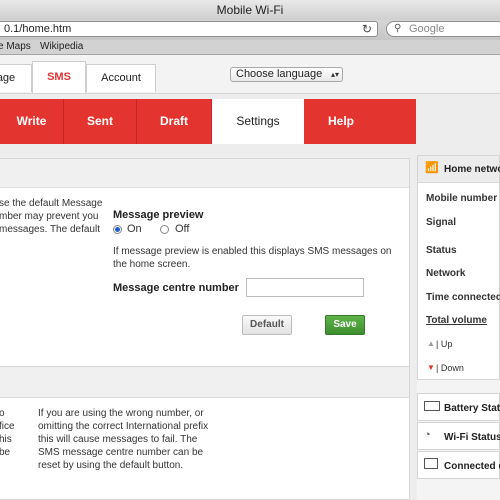 This screenshot has width=500, height=500. What do you see at coordinates (472, 466) in the screenshot?
I see `connected-devices-title: Connected d` at bounding box center [472, 466].